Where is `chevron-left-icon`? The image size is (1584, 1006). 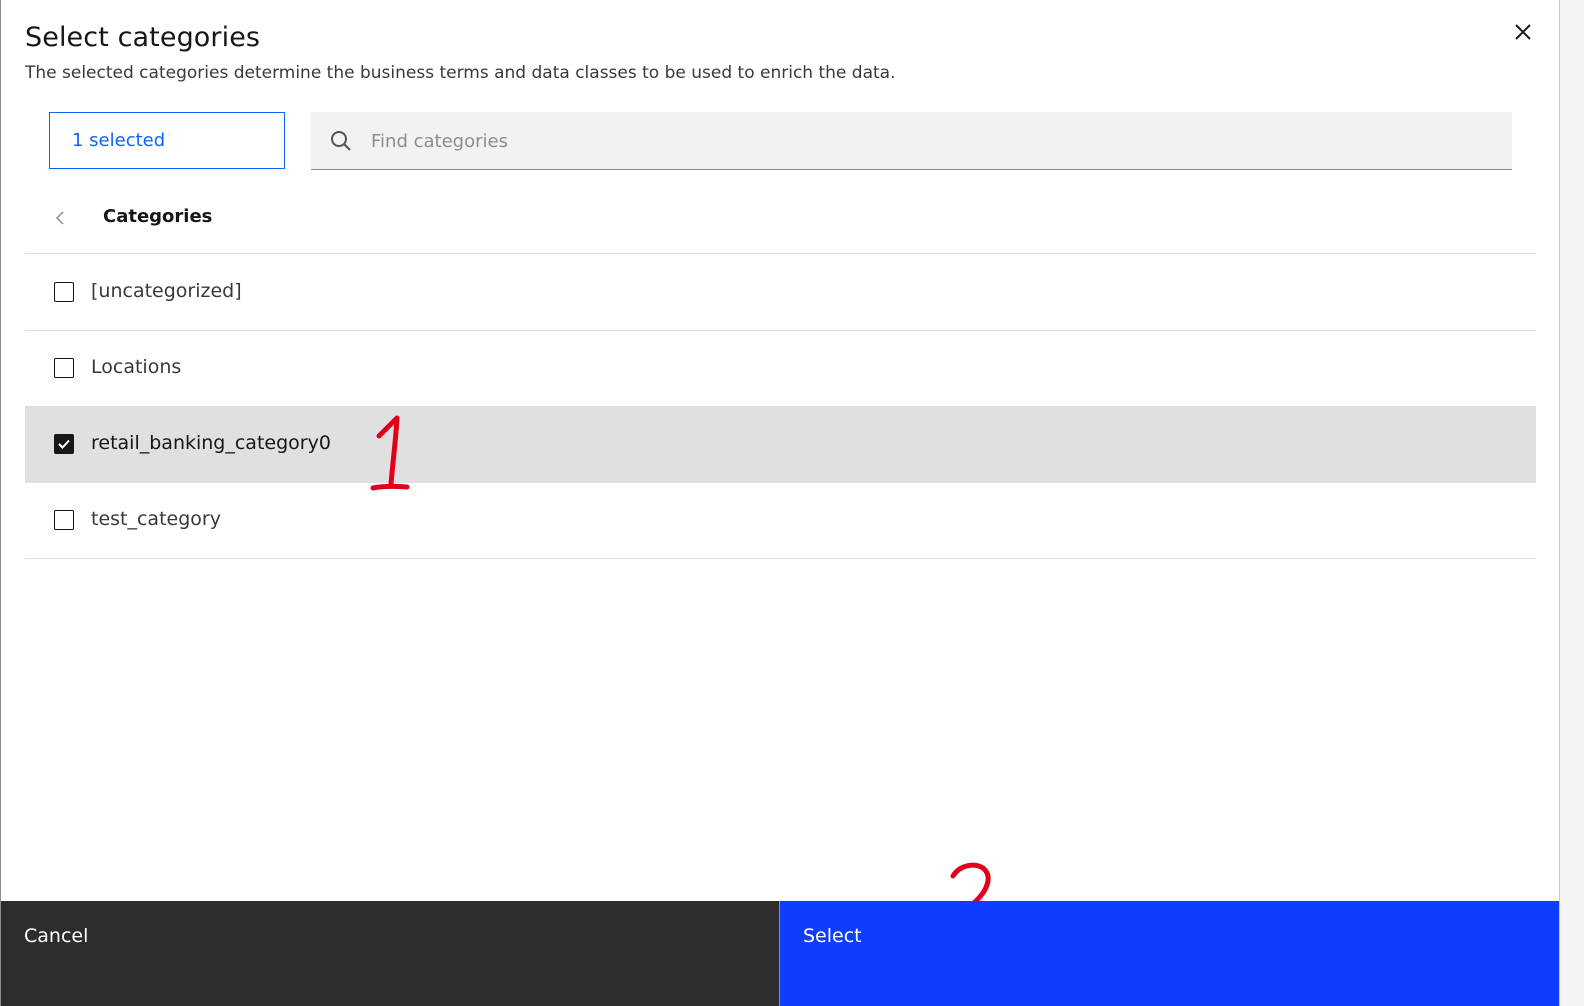 chevron-left-icon is located at coordinates (59, 218).